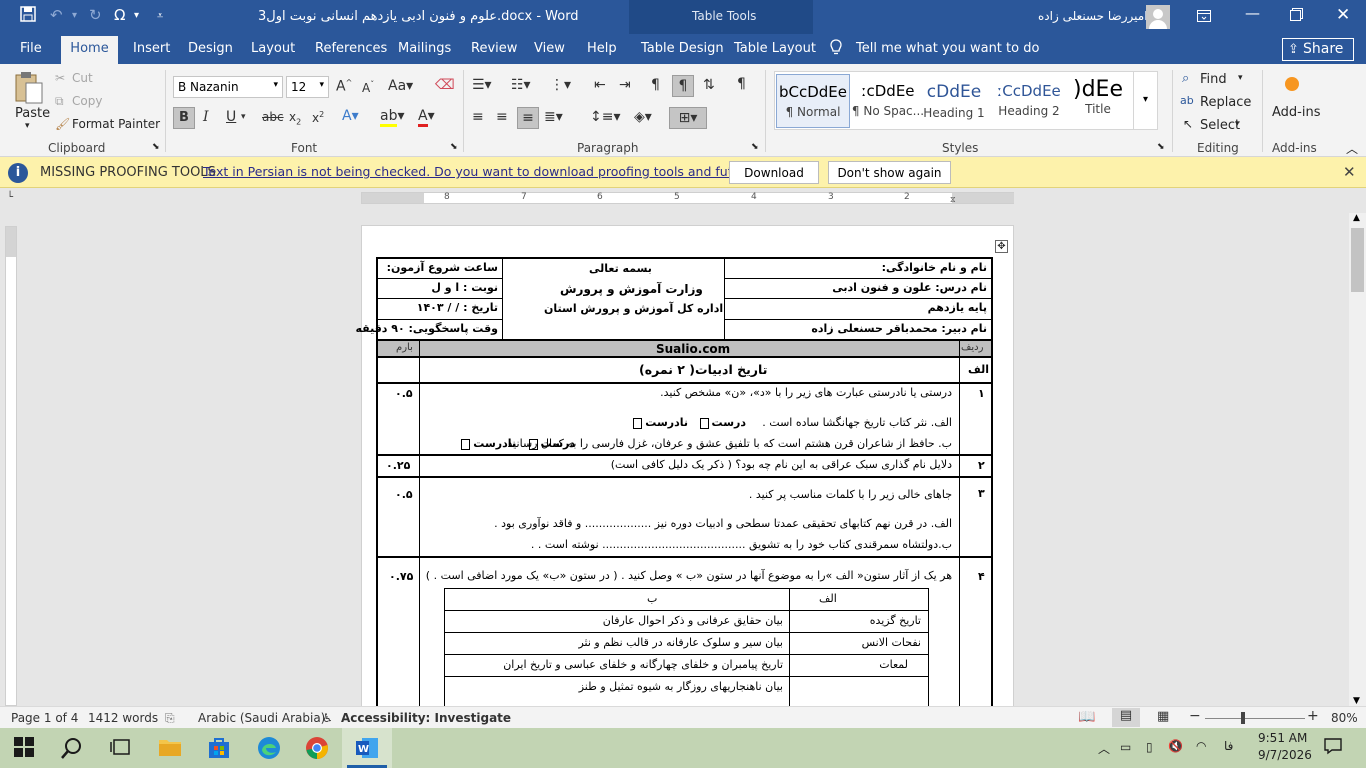 This screenshot has width=1366, height=768. Describe the element at coordinates (953, 200) in the screenshot. I see `indent-marker-icon: ⧖` at that location.